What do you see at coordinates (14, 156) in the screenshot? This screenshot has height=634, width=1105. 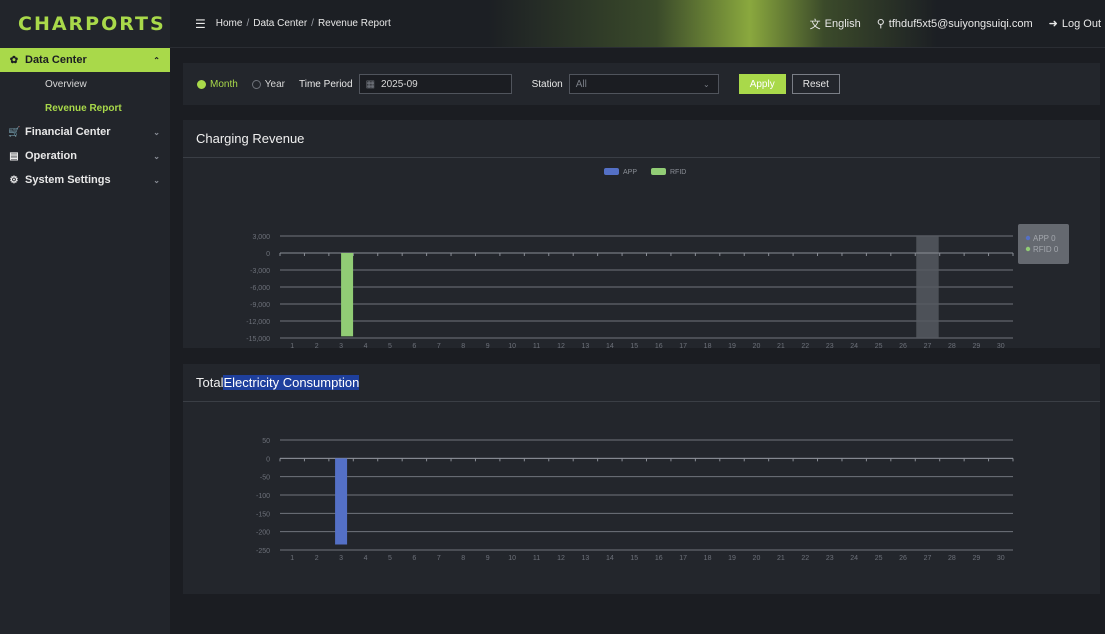 I see `monitor-icon: ▤` at bounding box center [14, 156].